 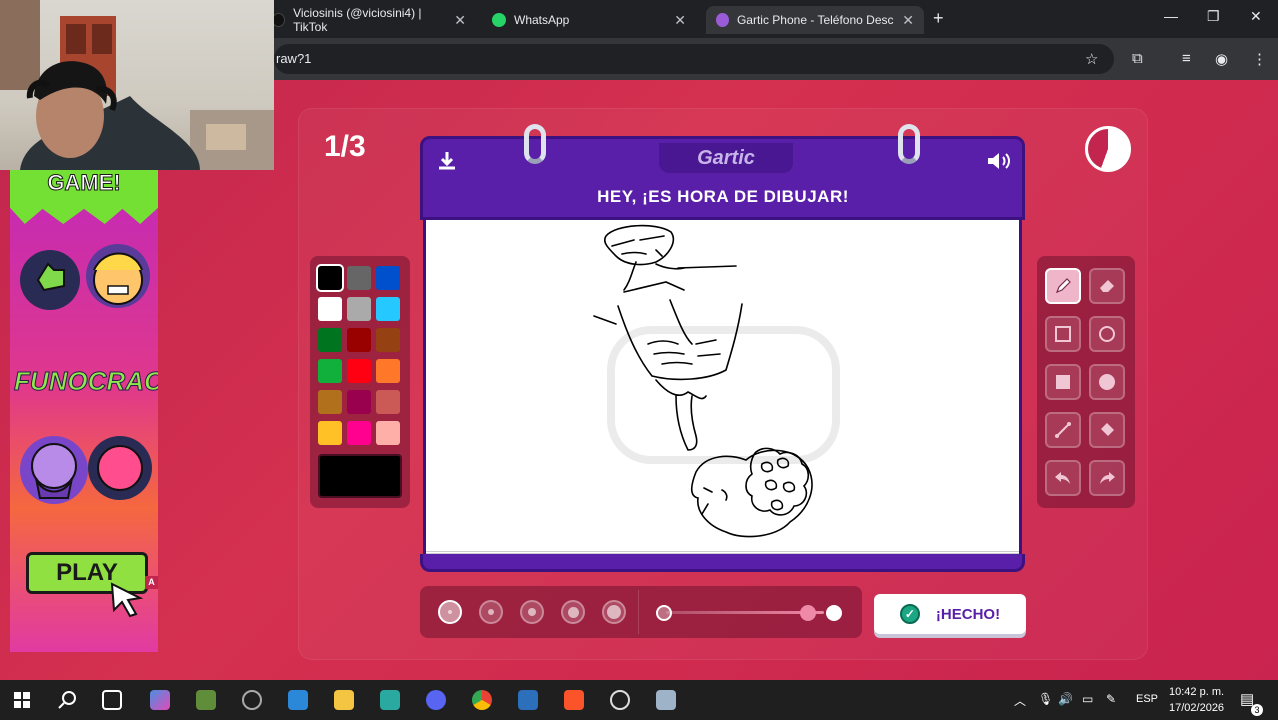 What do you see at coordinates (620, 700) in the screenshot?
I see `obs-icon` at bounding box center [620, 700].